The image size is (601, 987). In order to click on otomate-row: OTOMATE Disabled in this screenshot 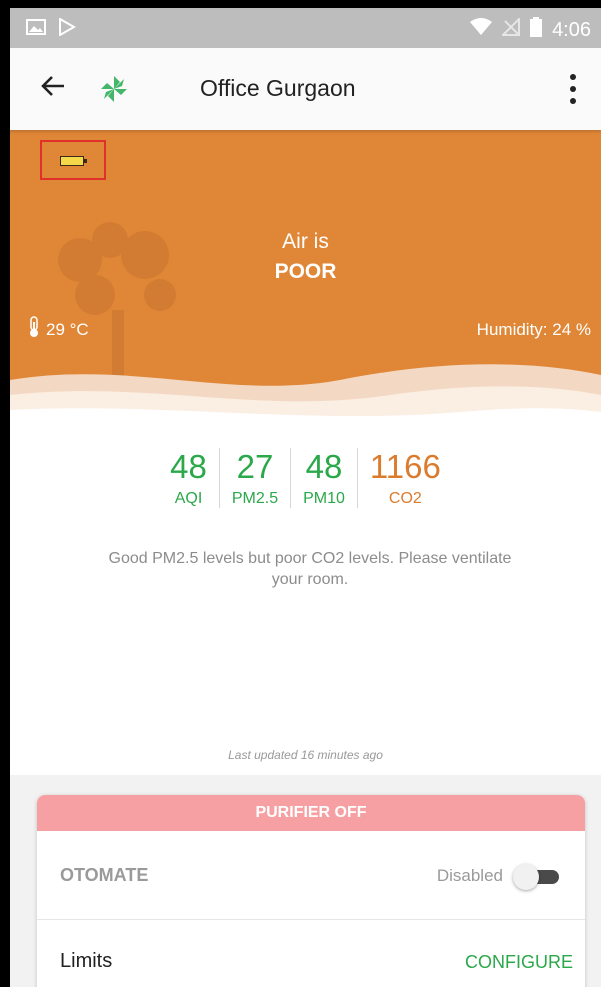, I will do `click(311, 875)`.